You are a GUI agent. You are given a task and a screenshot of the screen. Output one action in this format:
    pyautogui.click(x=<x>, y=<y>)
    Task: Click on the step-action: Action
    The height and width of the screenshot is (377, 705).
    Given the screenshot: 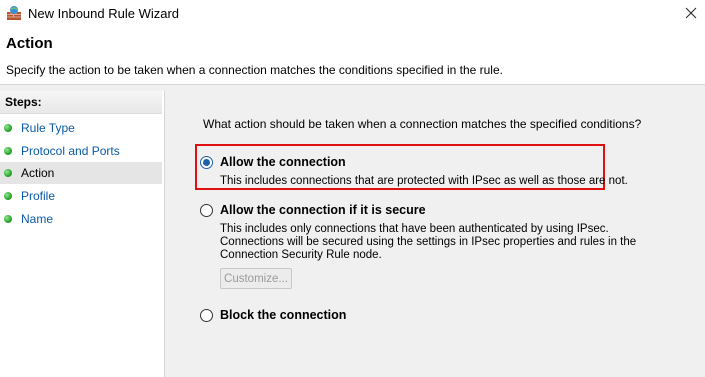 What is the action you would take?
    pyautogui.click(x=81, y=173)
    